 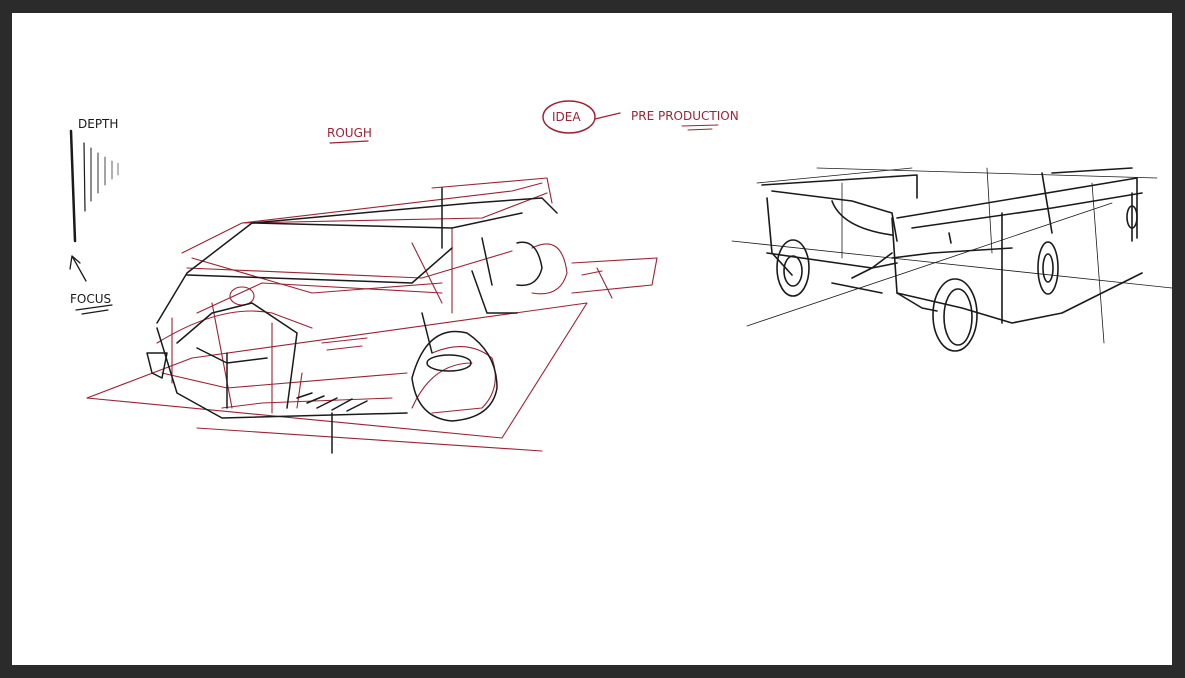 I want to click on depth-focus-legend: DEPTH FOCUS, so click(x=93, y=216).